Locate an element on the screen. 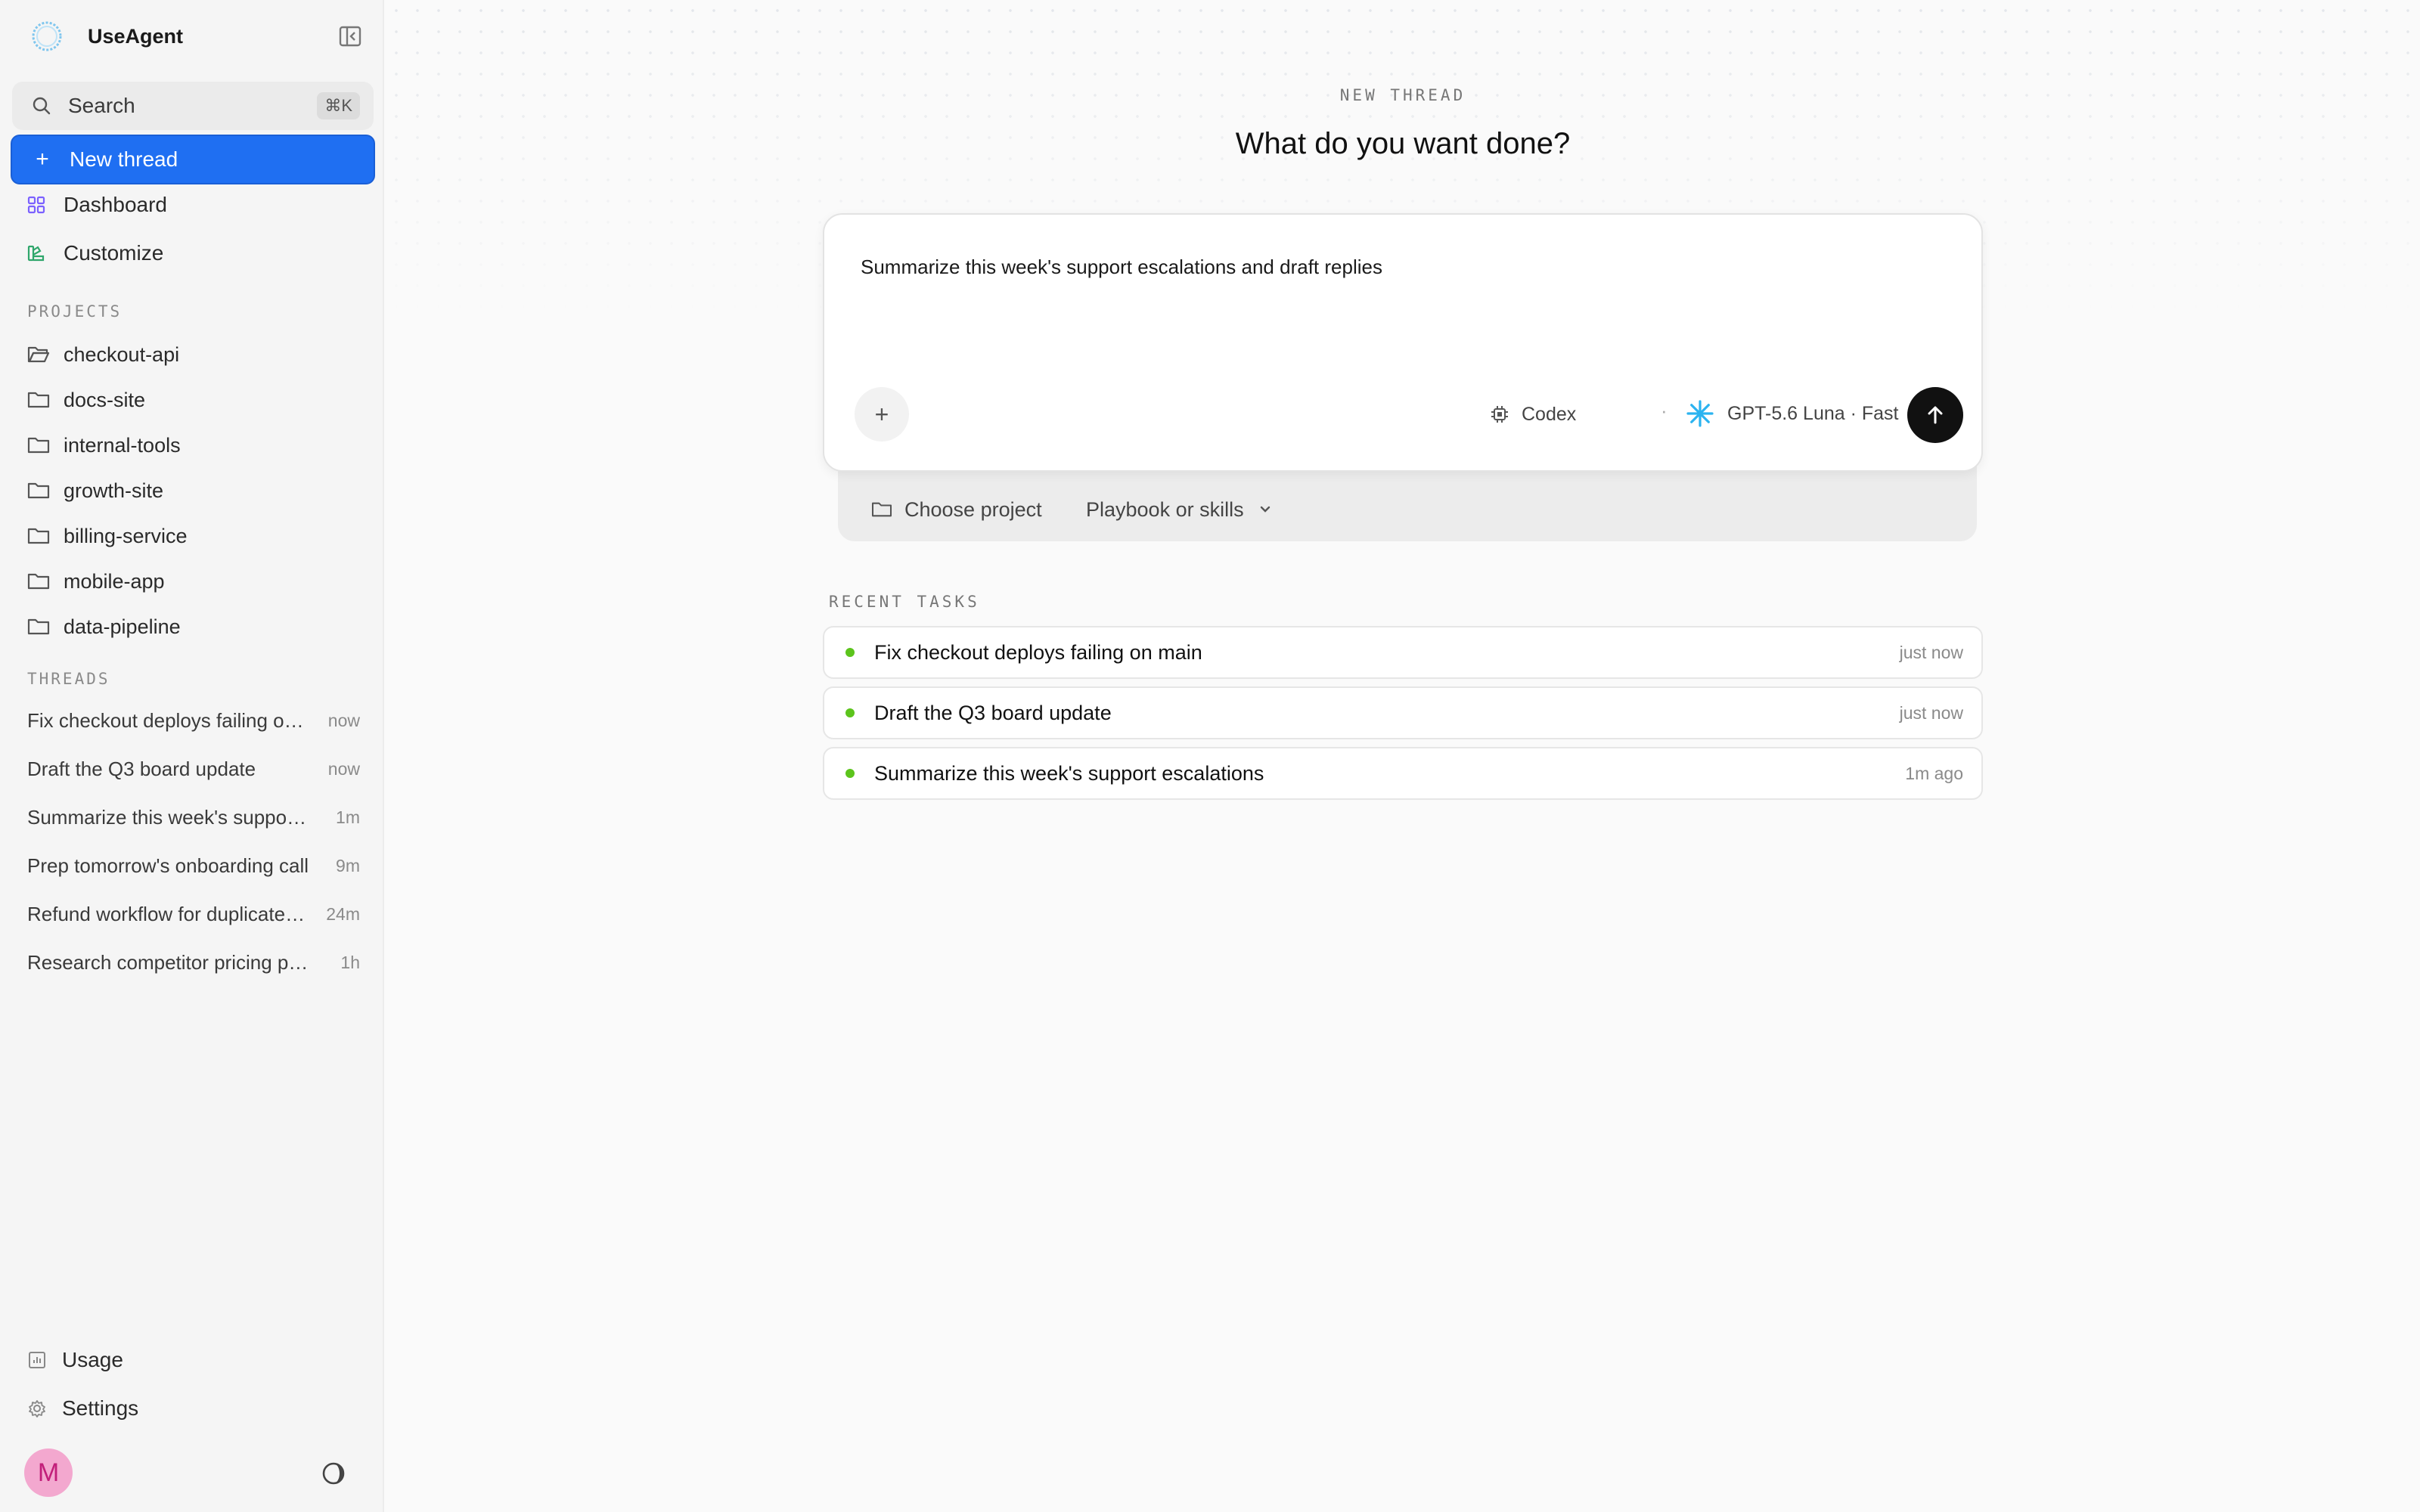  search-bar: Search ⌘K is located at coordinates (193, 106).